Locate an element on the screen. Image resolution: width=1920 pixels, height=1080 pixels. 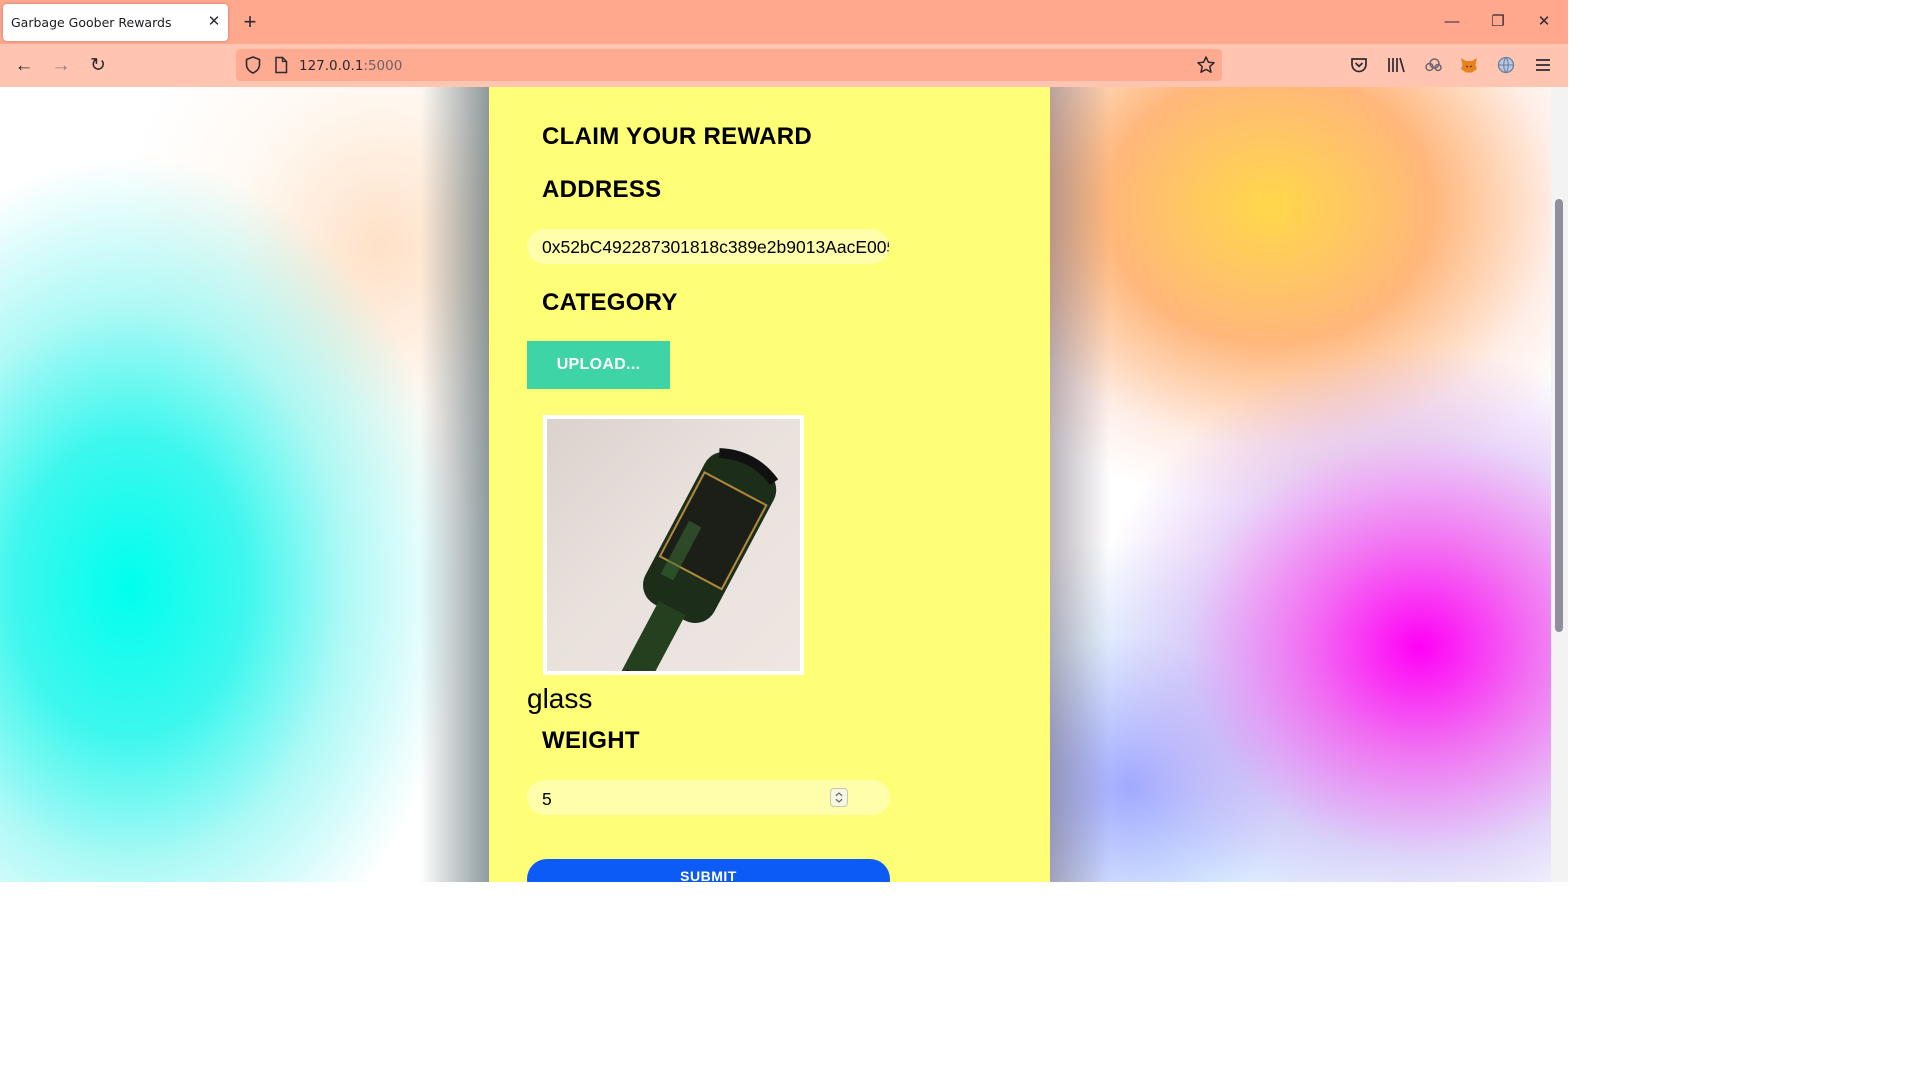
tab-bar: Garbage Goober Rewards ✕ + — ❐ ✕ is located at coordinates (784, 22).